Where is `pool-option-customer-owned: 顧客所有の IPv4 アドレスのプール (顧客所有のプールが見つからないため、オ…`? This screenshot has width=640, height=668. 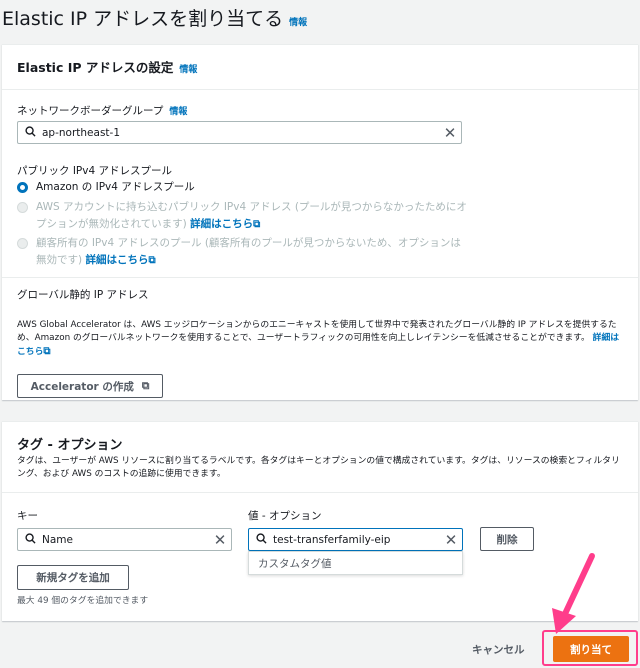
pool-option-customer-owned: 顧客所有の IPv4 アドレスのプール (顧客所有のプールが見つからないため、オ… is located at coordinates (242, 252).